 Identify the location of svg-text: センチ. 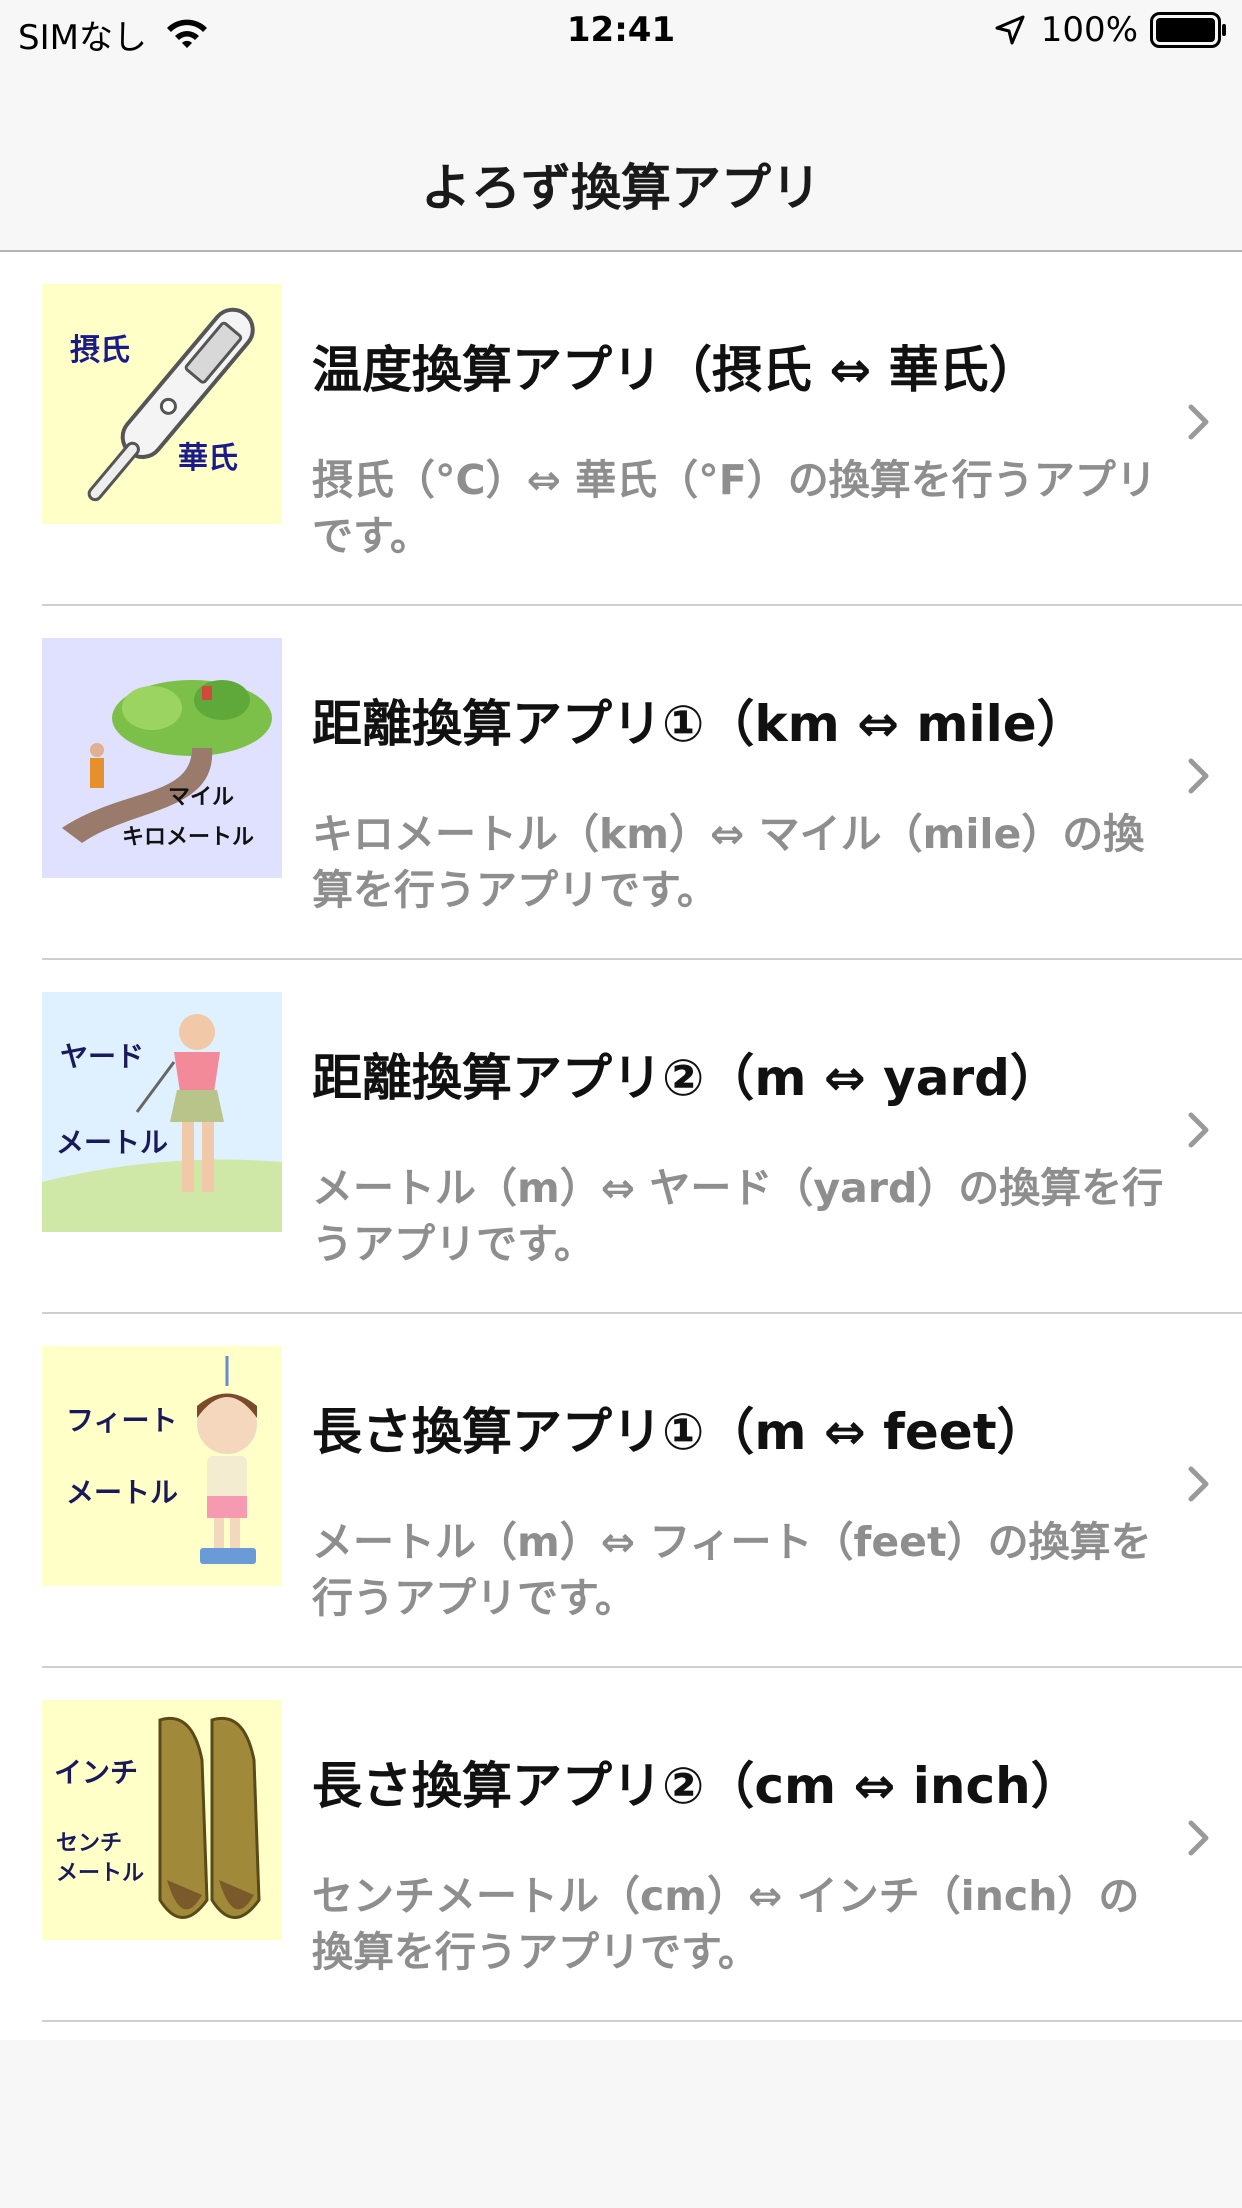
(89, 1843).